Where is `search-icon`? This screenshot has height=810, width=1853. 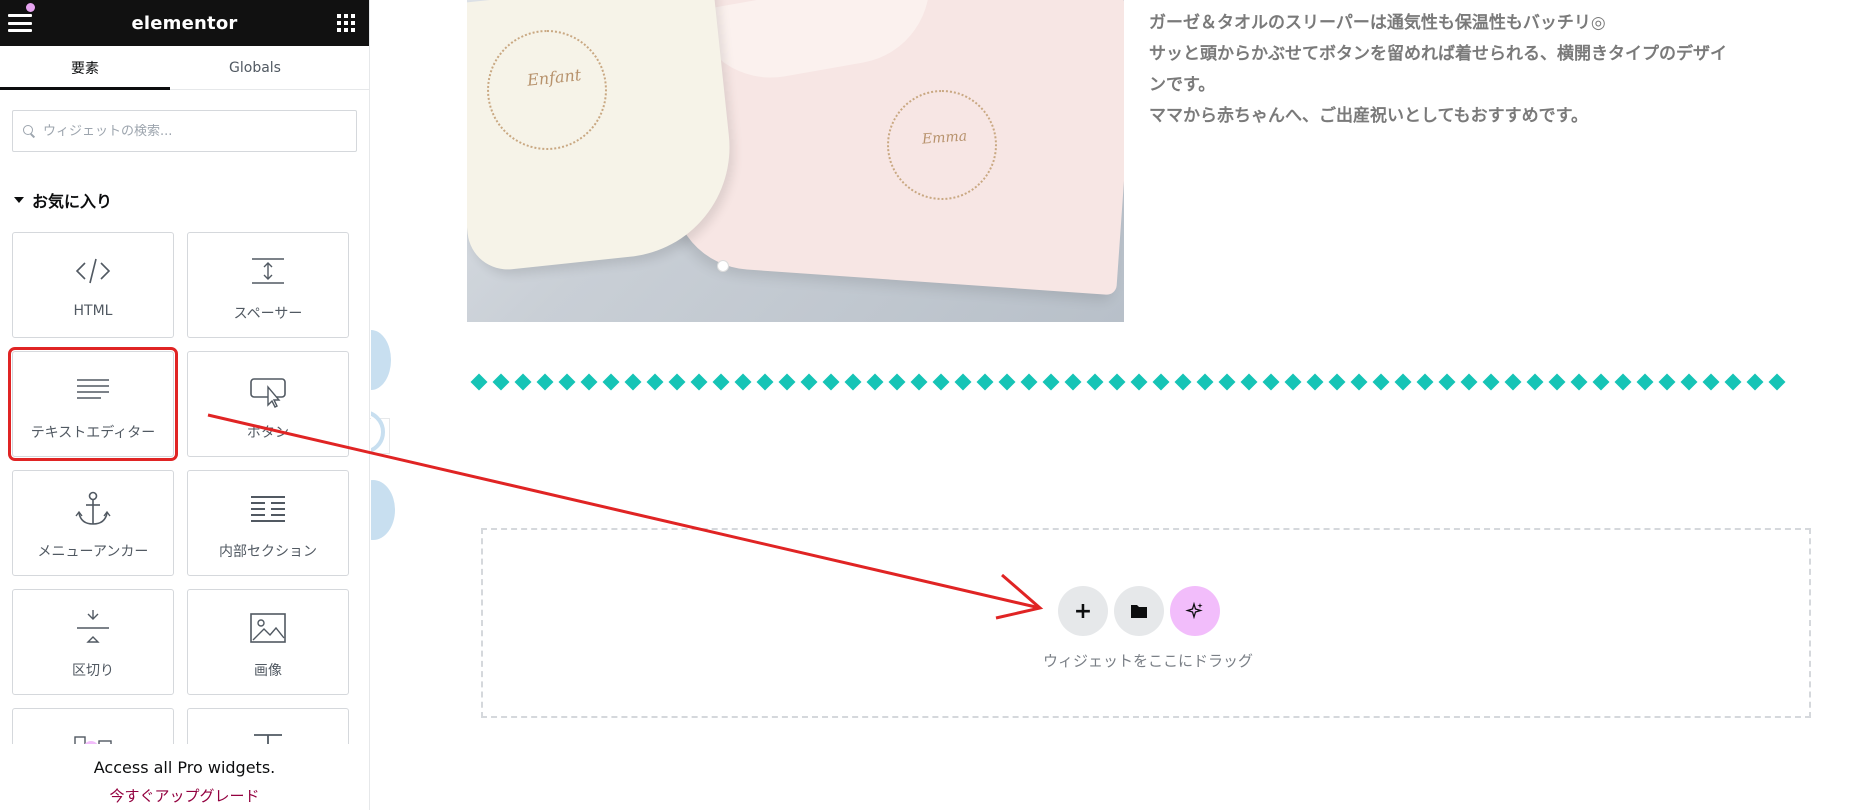 search-icon is located at coordinates (29, 131).